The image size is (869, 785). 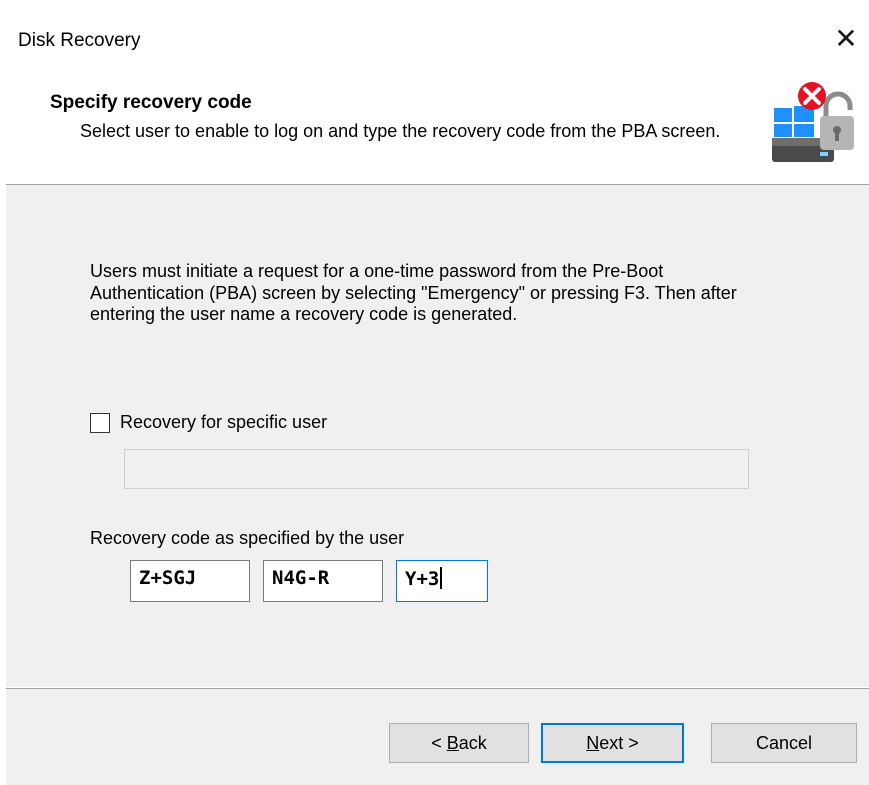 I want to click on specific-user-toggle: Recovery for specific user, so click(x=208, y=422).